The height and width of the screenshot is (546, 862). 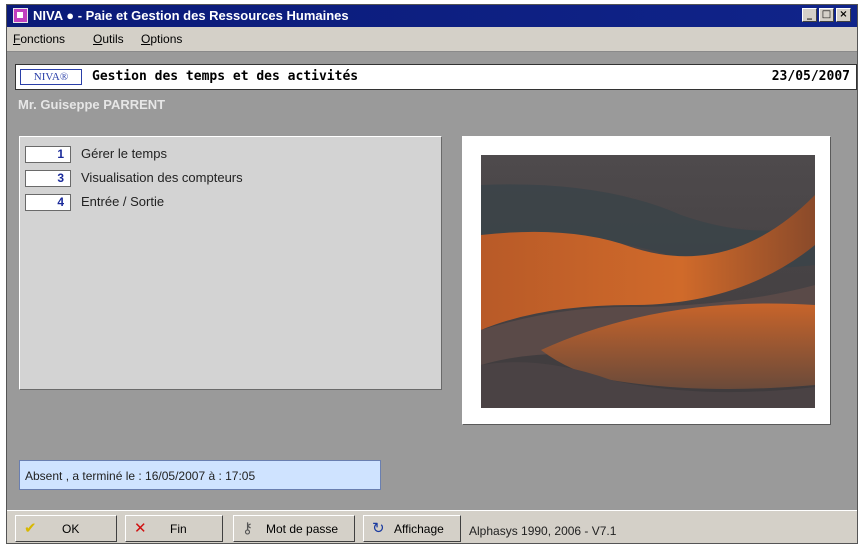 I want to click on close-button: ×, so click(x=843, y=15).